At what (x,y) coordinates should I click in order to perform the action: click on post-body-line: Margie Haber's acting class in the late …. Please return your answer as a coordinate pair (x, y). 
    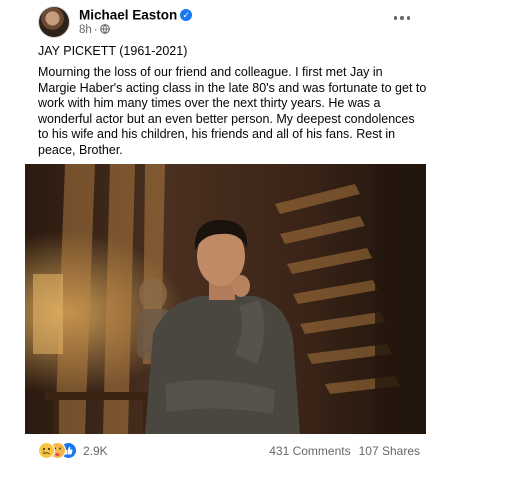
    Looking at the image, I should click on (232, 87).